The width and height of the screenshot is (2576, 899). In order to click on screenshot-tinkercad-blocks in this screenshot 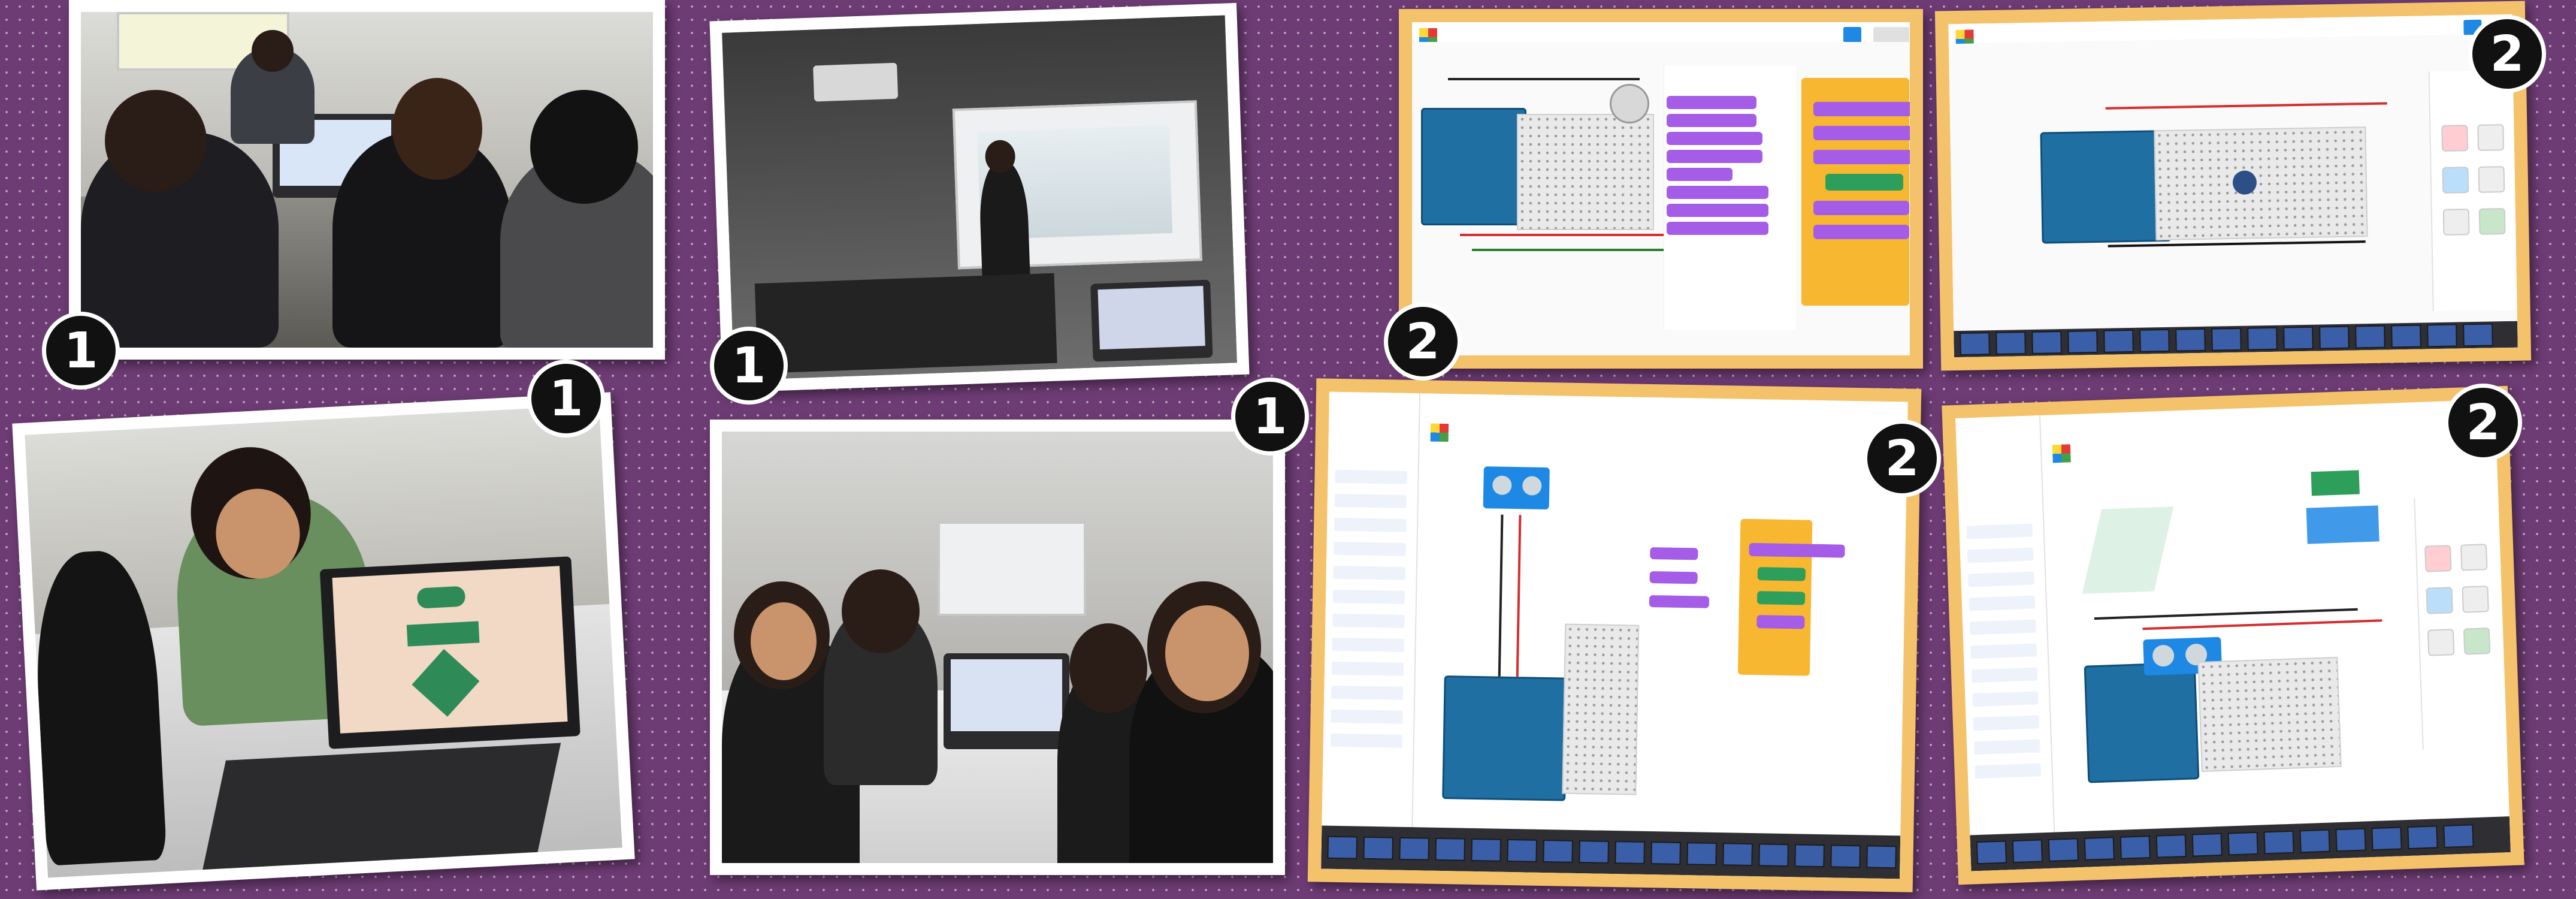, I will do `click(1661, 189)`.